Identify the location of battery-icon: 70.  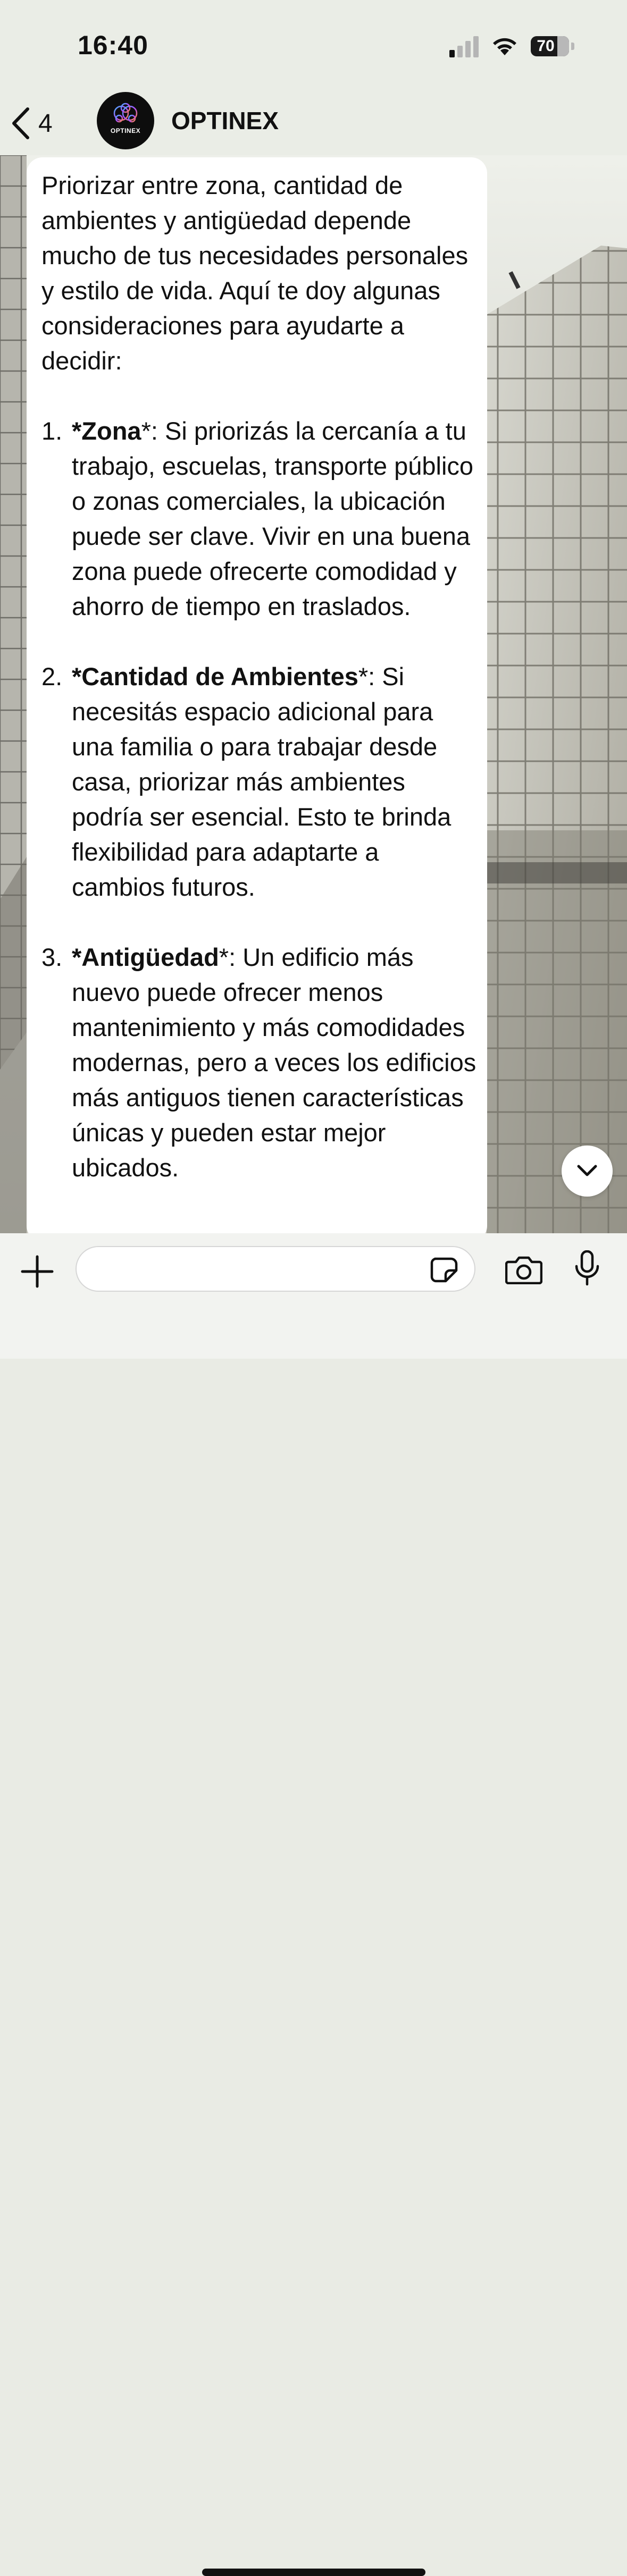
(550, 46).